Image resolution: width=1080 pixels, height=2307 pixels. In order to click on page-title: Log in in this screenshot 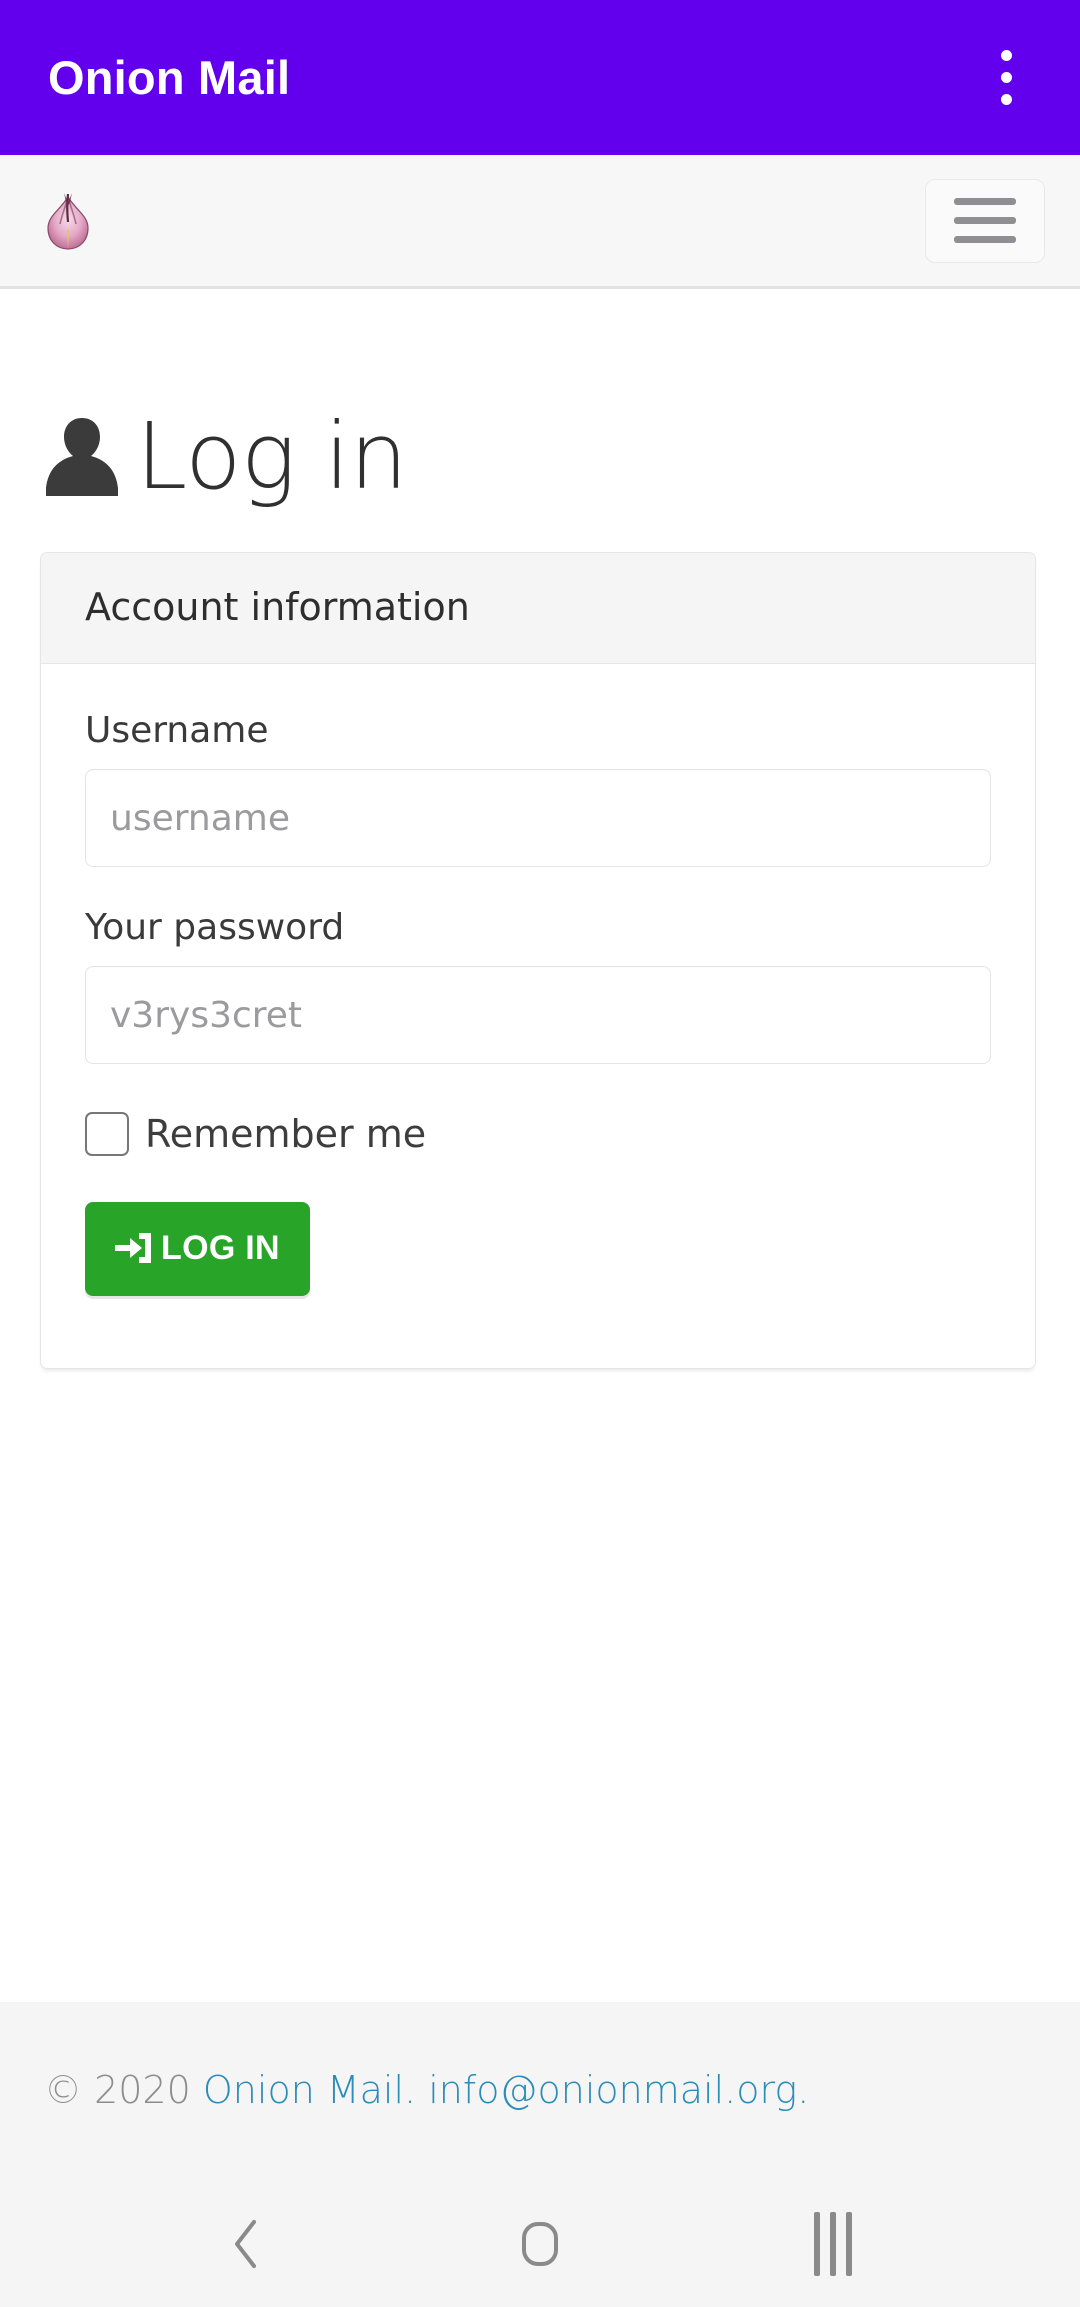, I will do `click(272, 456)`.